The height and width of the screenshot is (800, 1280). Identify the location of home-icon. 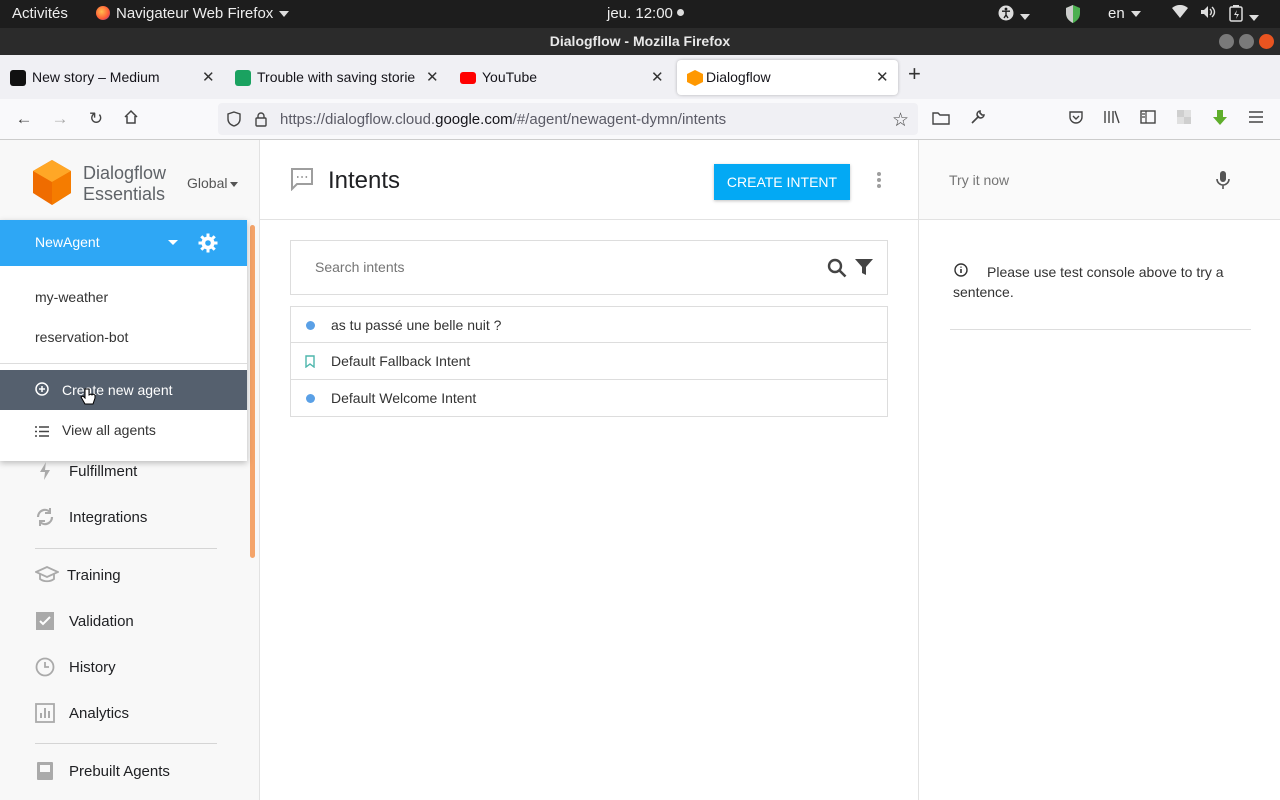
(131, 119).